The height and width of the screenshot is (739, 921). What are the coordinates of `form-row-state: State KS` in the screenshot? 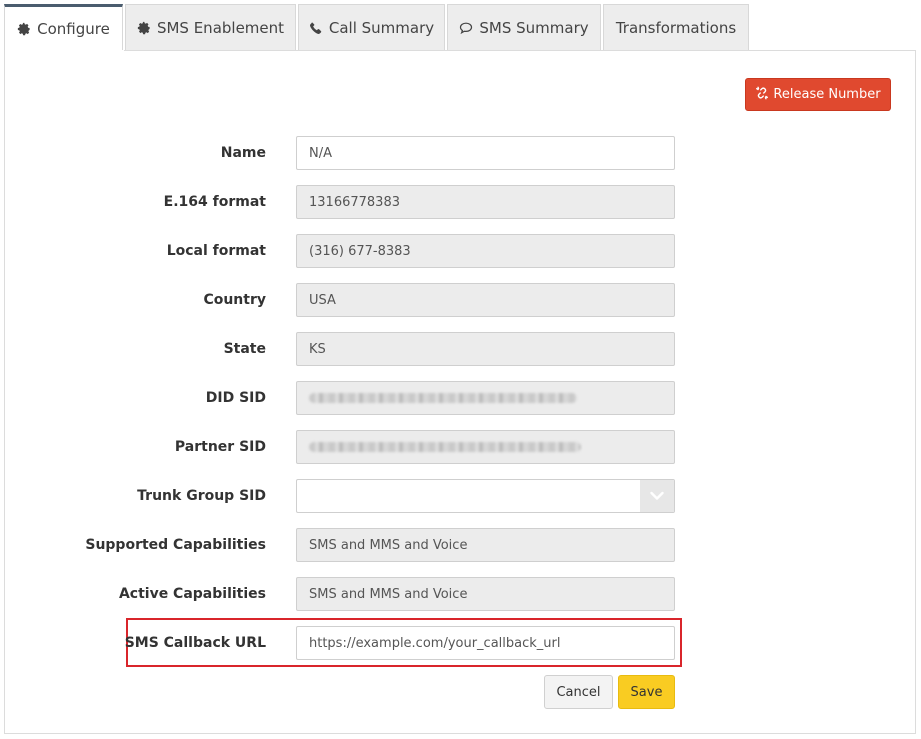 It's located at (460, 349).